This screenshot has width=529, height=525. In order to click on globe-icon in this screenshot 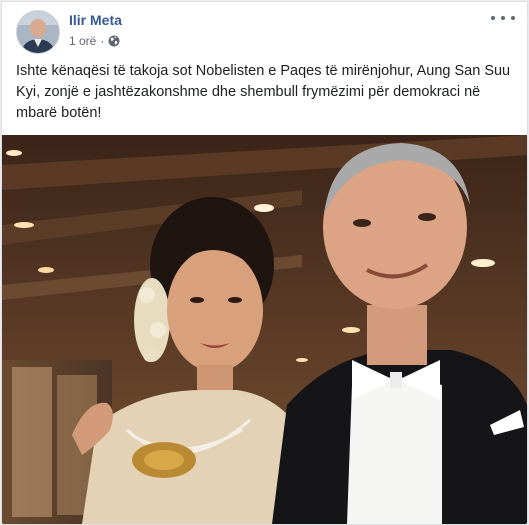, I will do `click(114, 41)`.